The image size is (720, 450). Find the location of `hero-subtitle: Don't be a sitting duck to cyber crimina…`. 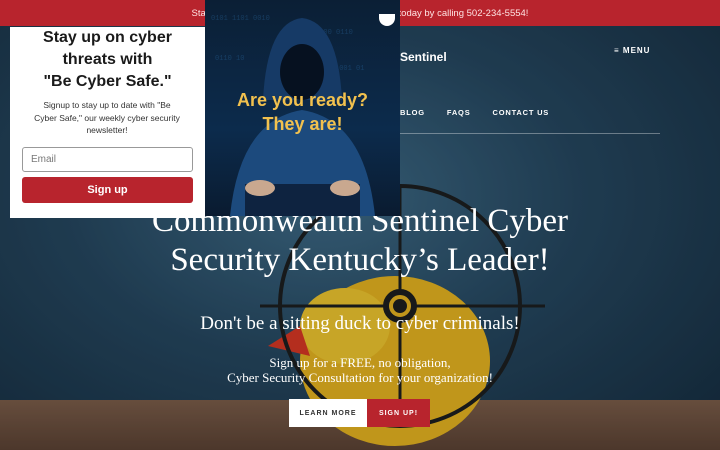

hero-subtitle: Don't be a sitting duck to cyber crimina… is located at coordinates (360, 323).